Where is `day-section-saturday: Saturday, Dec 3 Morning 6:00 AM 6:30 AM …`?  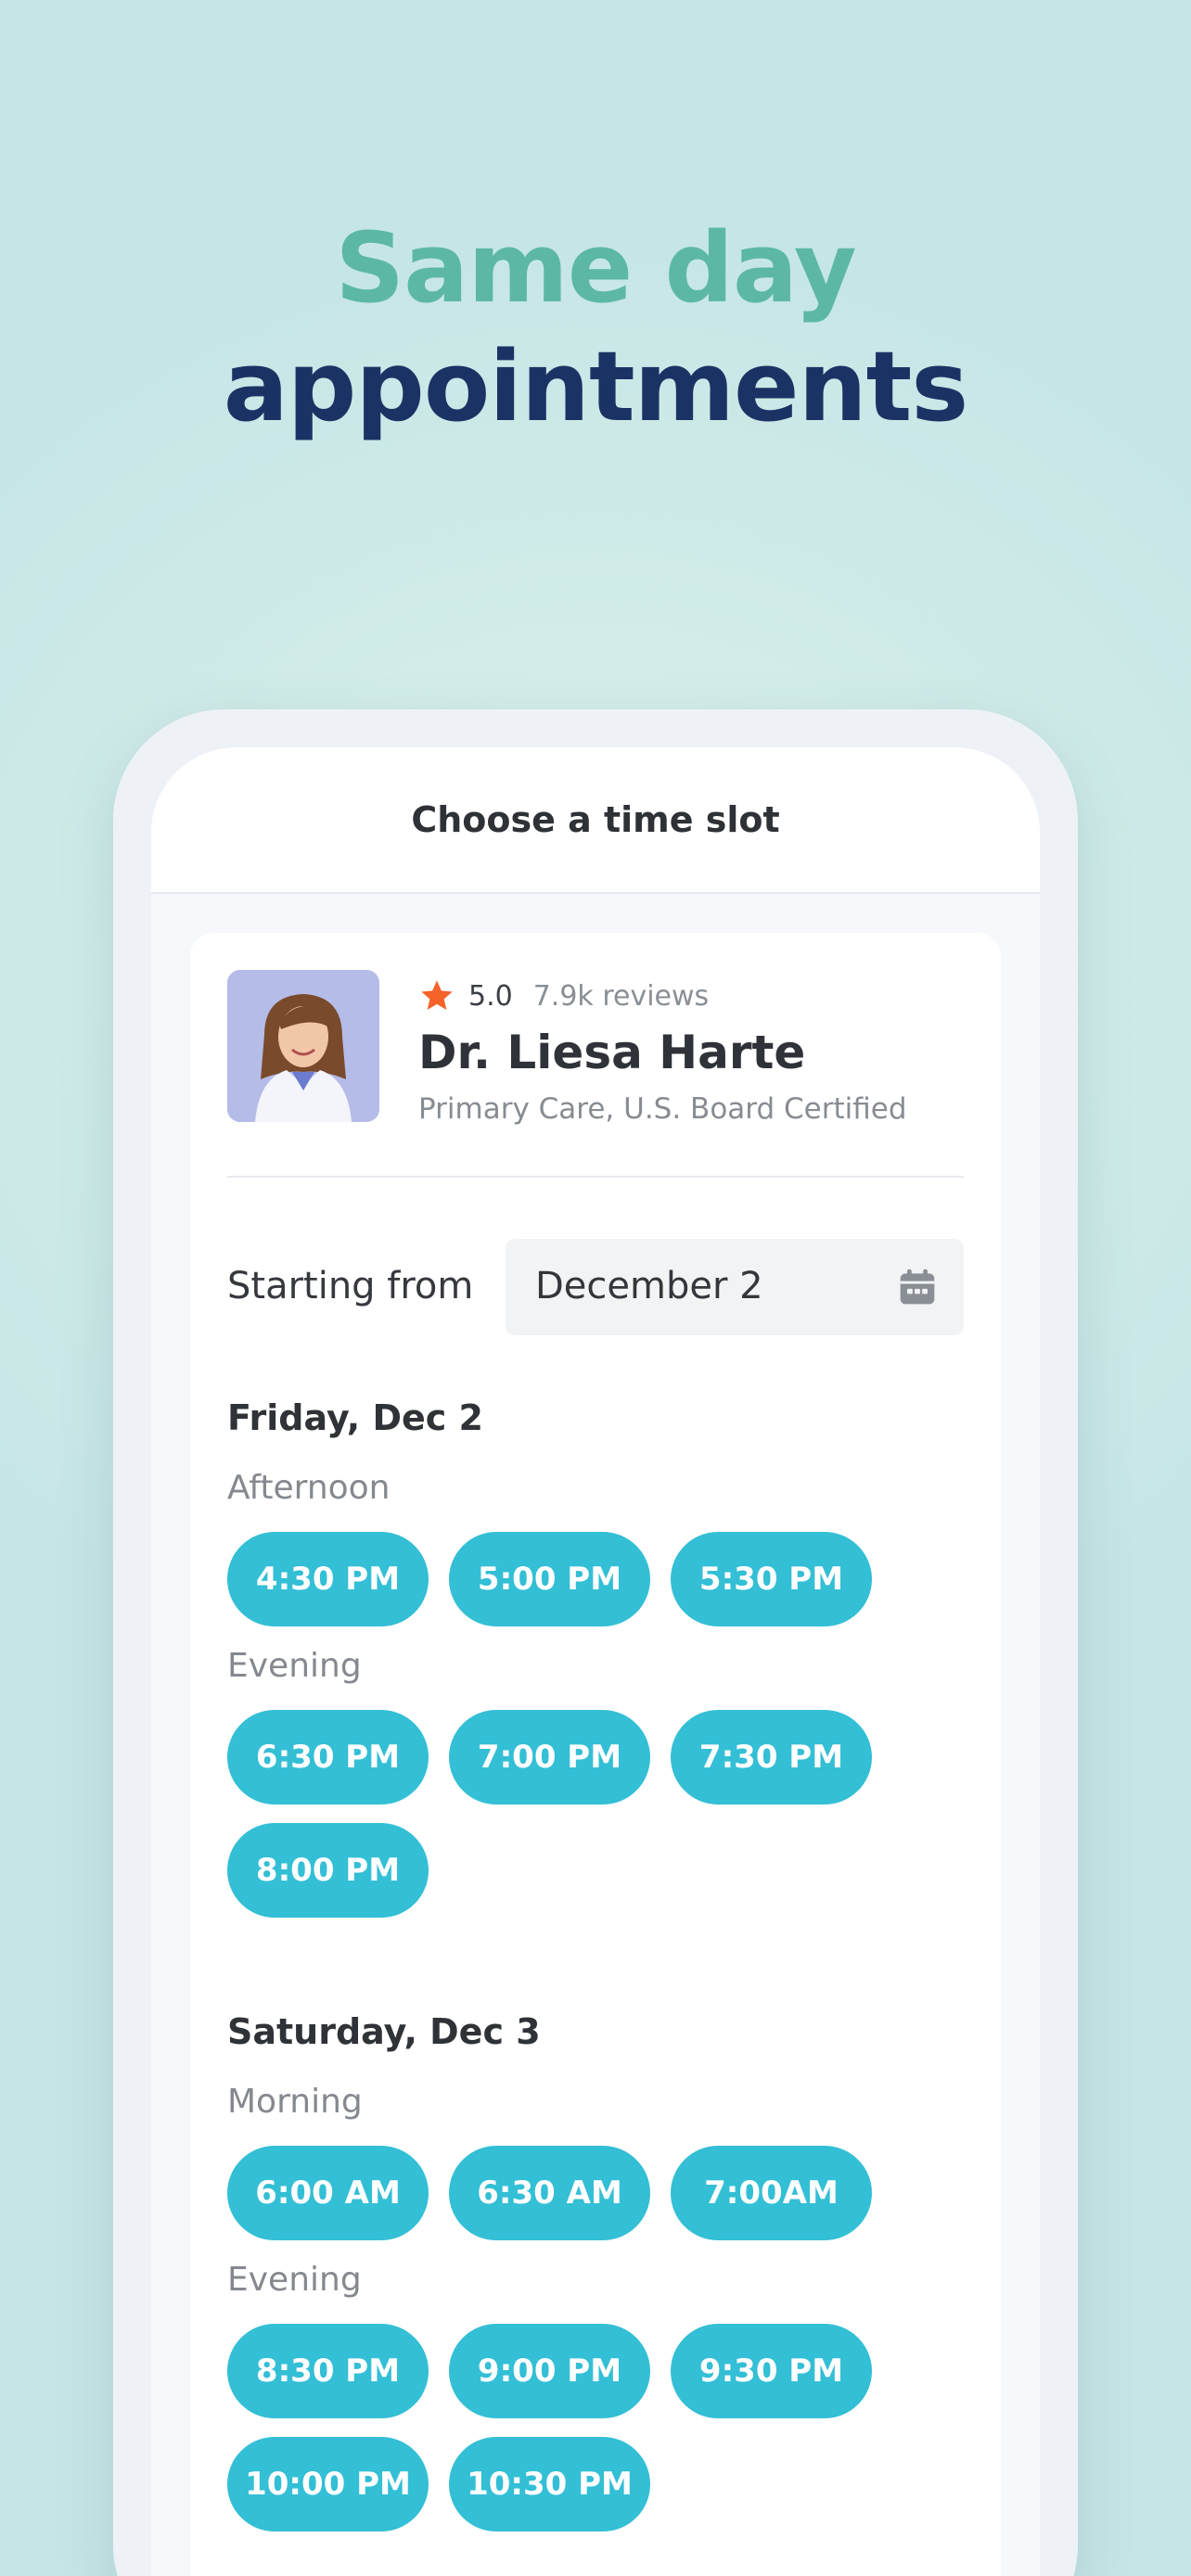 day-section-saturday: Saturday, Dec 3 Morning 6:00 AM 6:30 AM … is located at coordinates (595, 2270).